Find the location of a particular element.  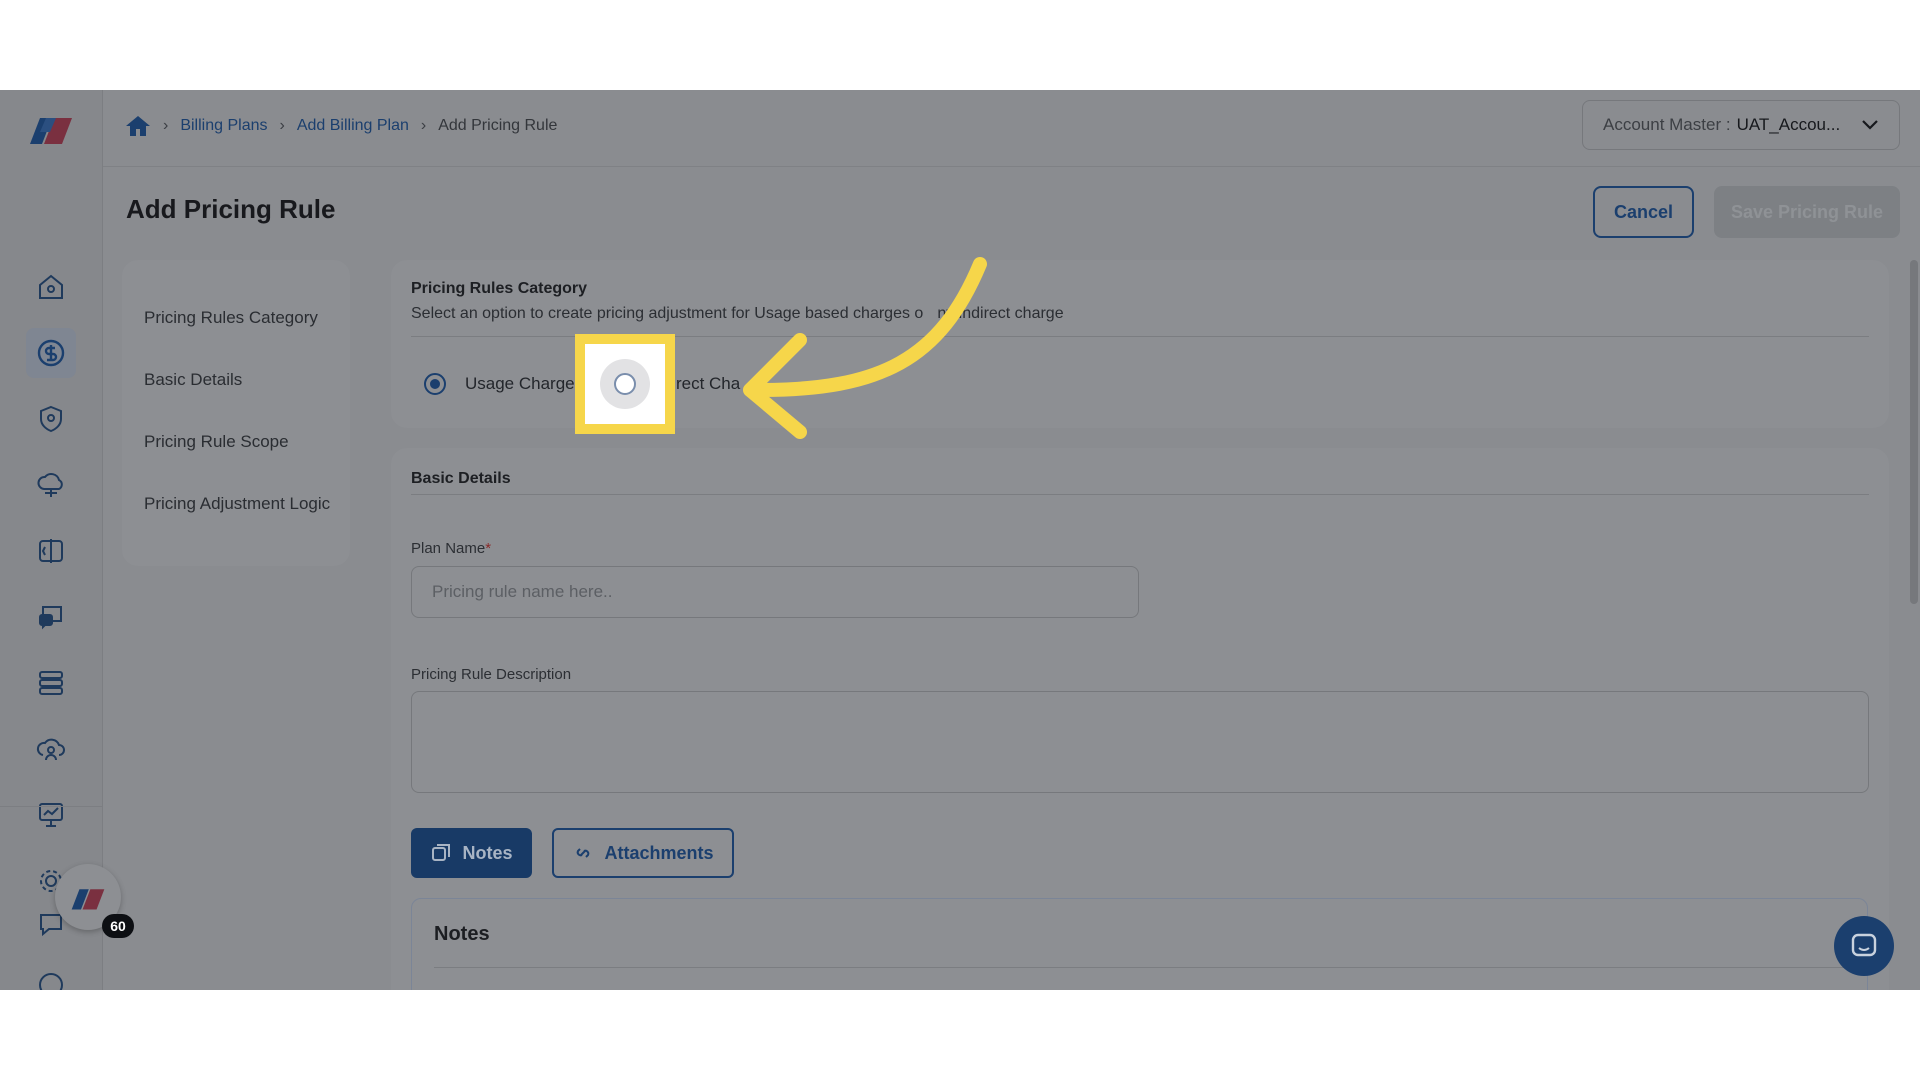

chat-launcher-button is located at coordinates (1864, 946).